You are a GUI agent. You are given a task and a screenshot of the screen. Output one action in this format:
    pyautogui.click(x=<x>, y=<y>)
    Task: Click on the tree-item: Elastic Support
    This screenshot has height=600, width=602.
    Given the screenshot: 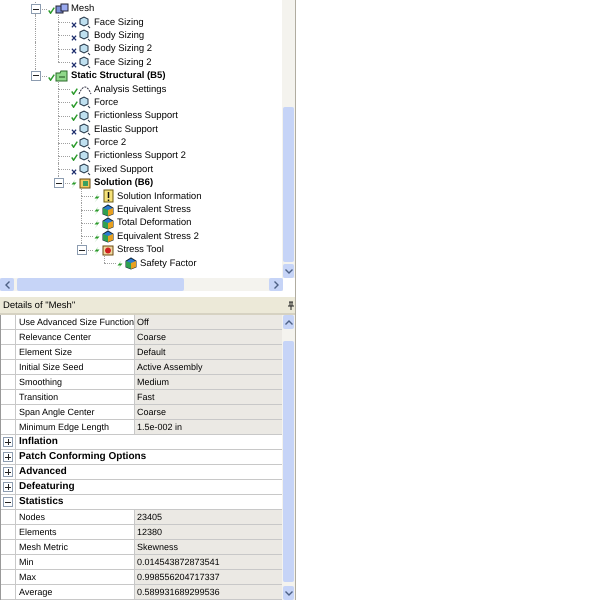 What is the action you would take?
    pyautogui.click(x=126, y=129)
    